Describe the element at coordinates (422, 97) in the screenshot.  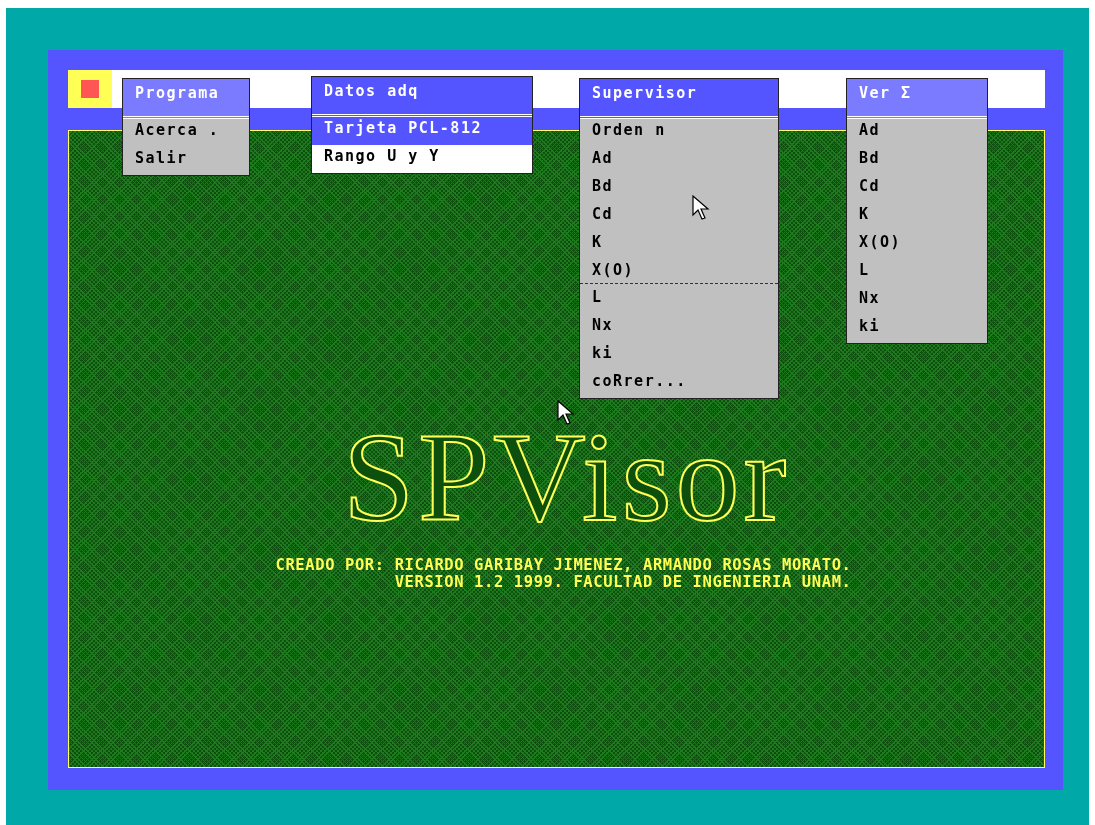
I see `menu-title: Datos adq` at that location.